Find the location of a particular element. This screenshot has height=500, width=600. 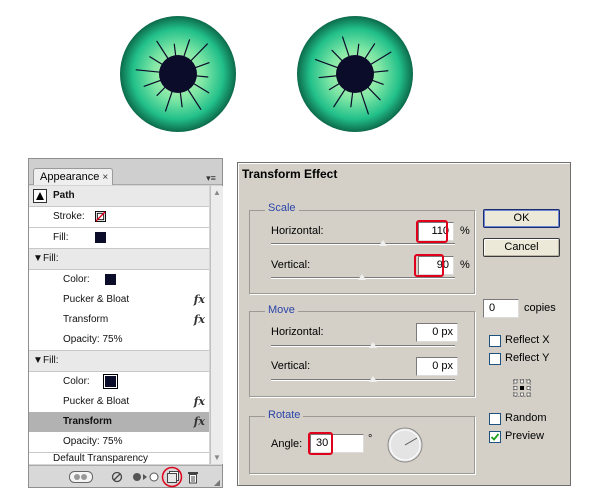

move-group-title: Move is located at coordinates (281, 310).